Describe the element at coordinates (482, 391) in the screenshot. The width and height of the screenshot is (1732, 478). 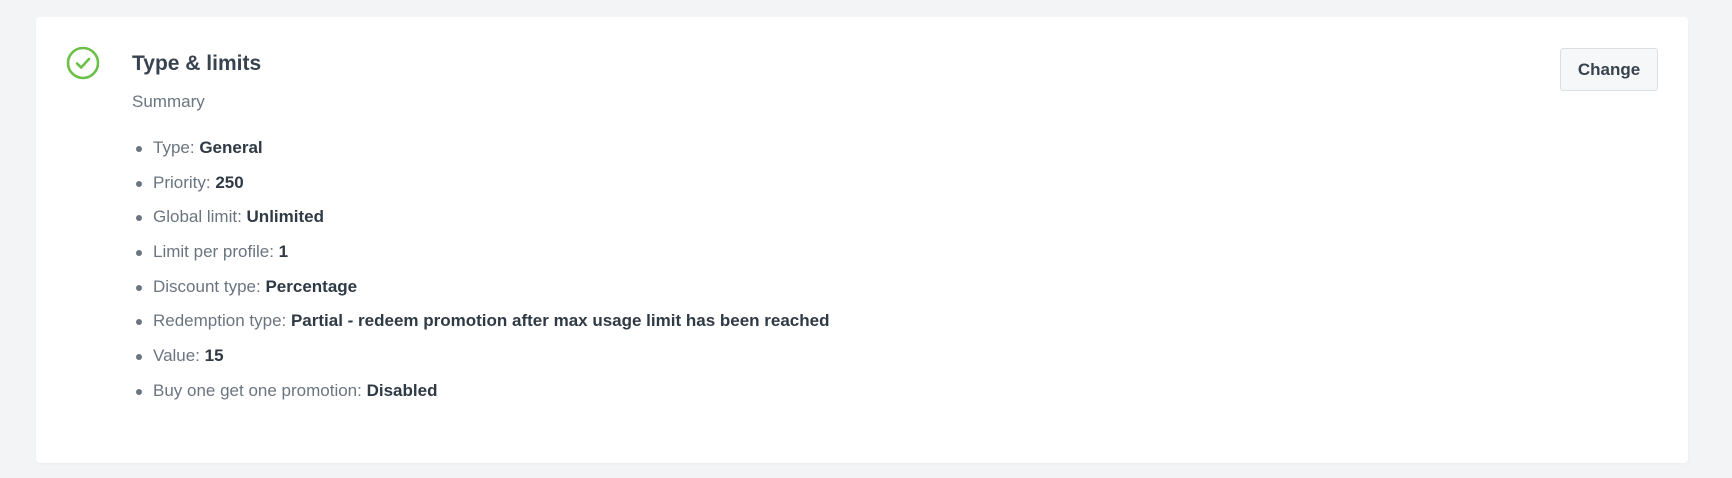
I see `summary-item-bogo: Buy one get one promotion: Disabled` at that location.